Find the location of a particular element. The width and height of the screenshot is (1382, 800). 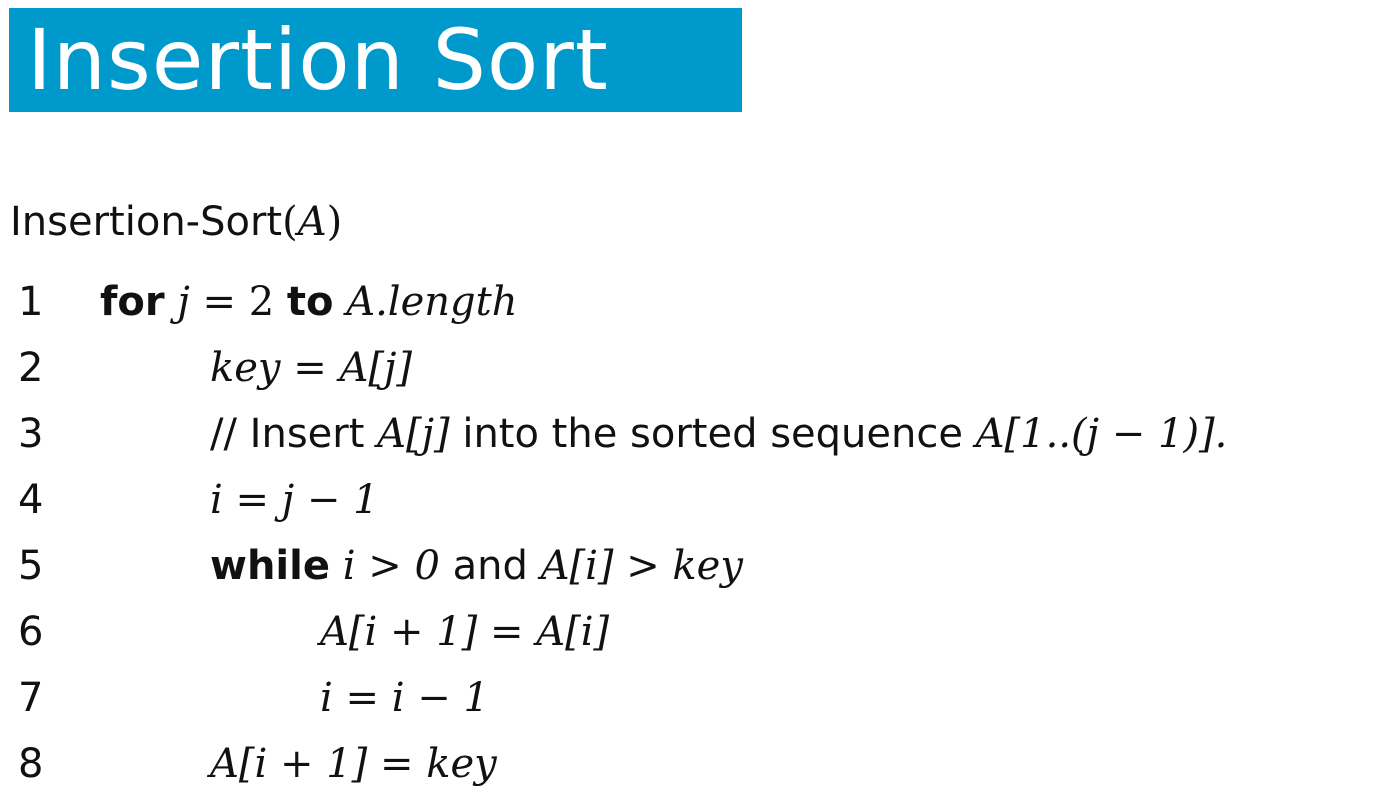

assign-lhs: key is located at coordinates (245, 368).